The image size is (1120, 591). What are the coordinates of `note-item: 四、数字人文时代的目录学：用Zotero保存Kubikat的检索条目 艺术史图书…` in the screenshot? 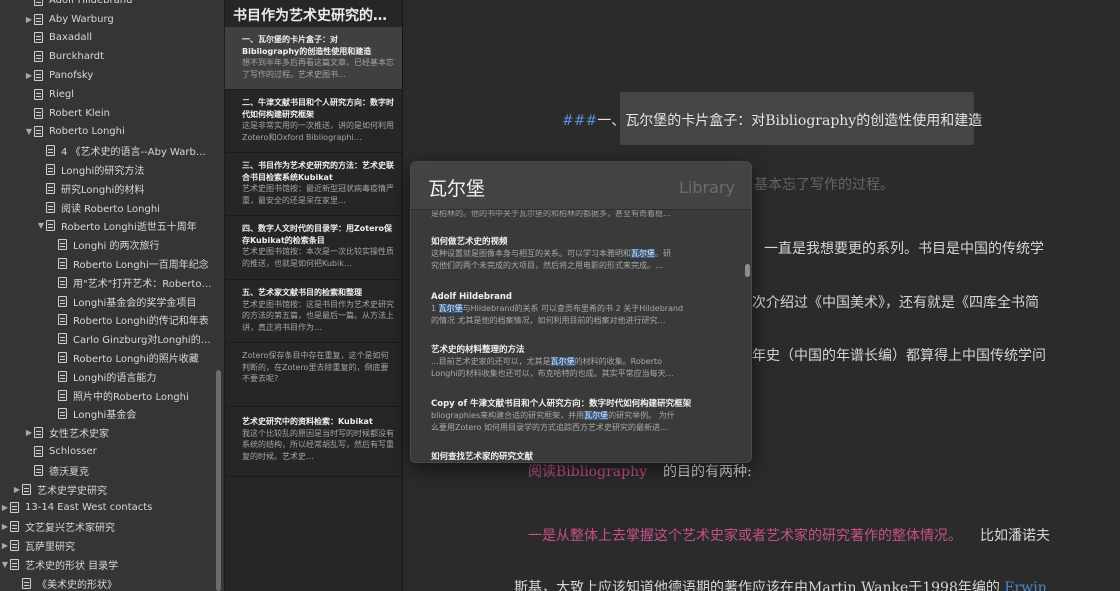 It's located at (313, 248).